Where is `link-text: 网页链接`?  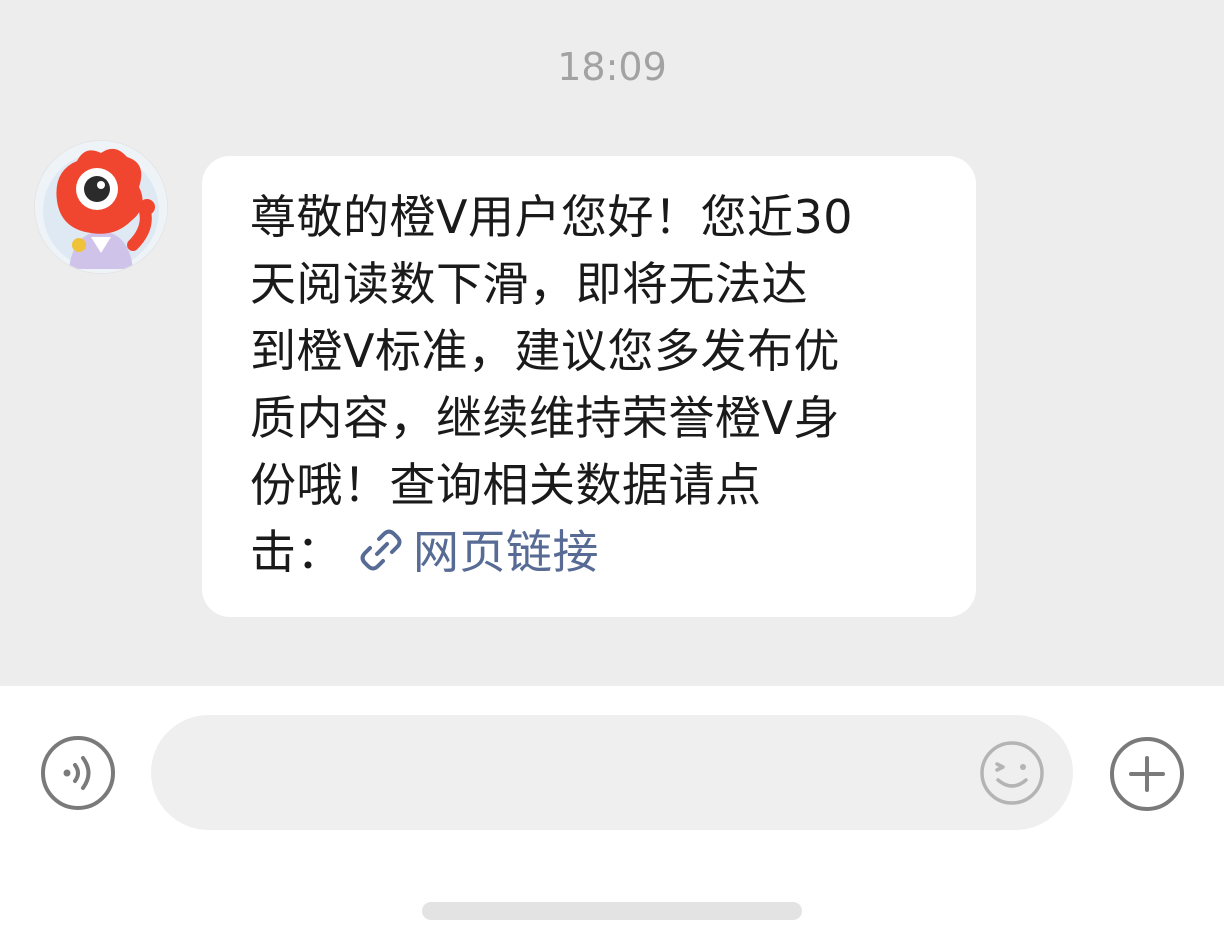 link-text: 网页链接 is located at coordinates (506, 552).